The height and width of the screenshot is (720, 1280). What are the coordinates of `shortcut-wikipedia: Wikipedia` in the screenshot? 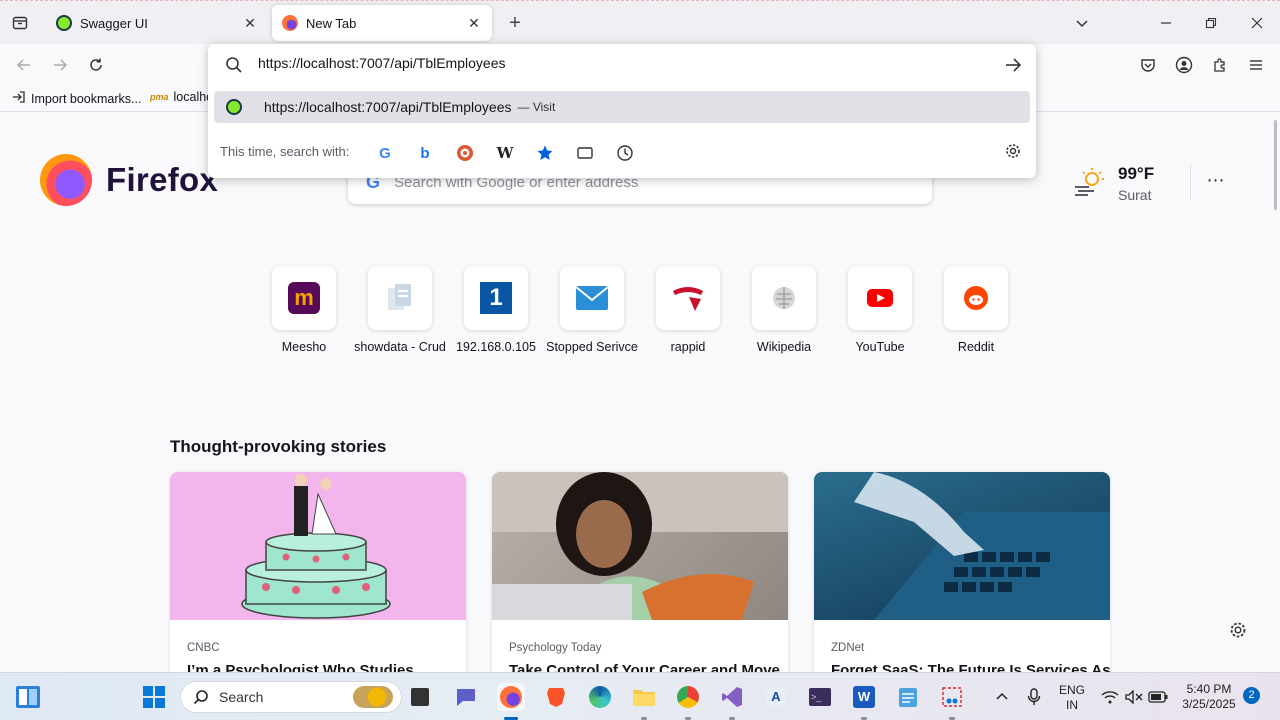 It's located at (784, 310).